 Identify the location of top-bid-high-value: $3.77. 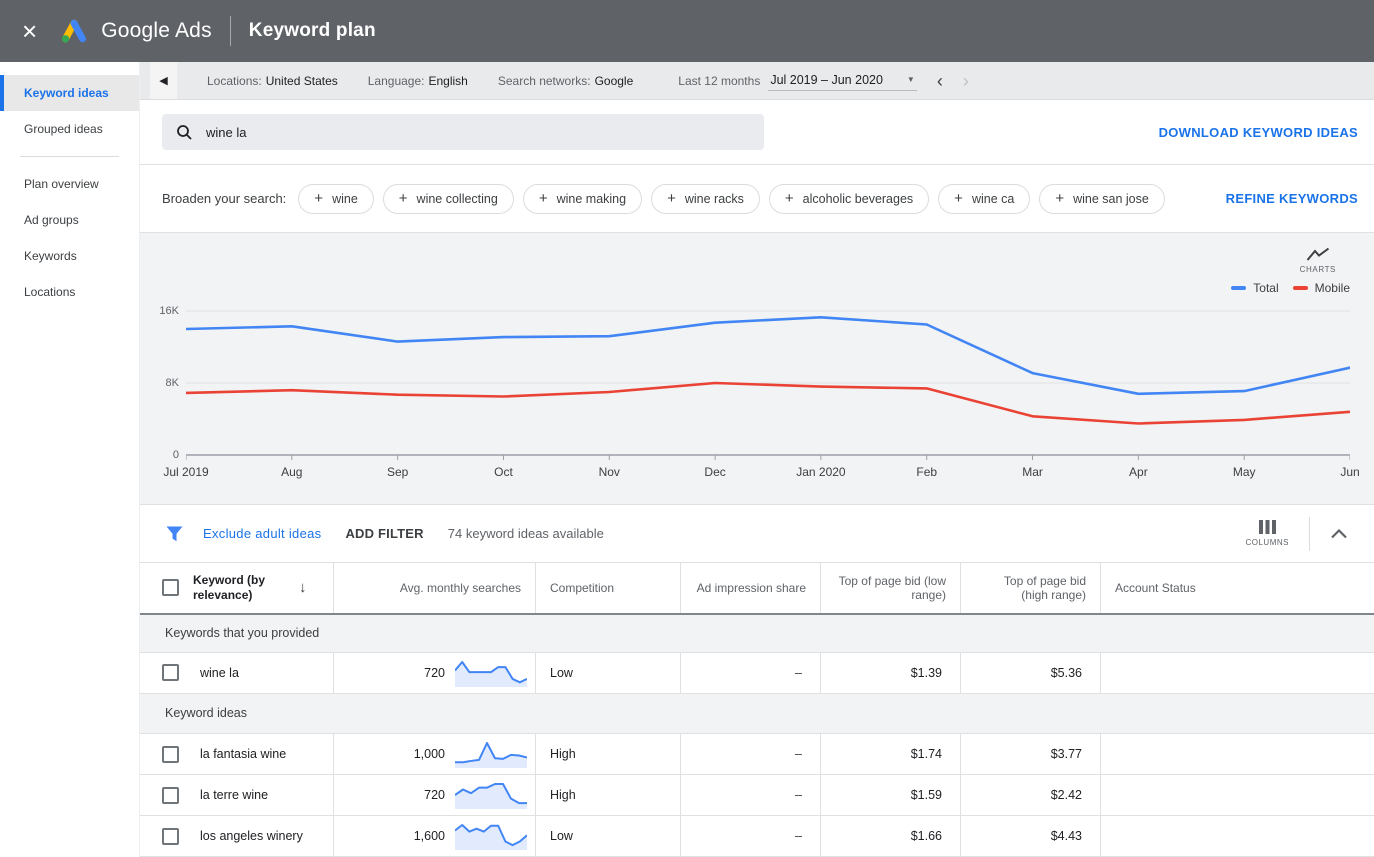
(1030, 754).